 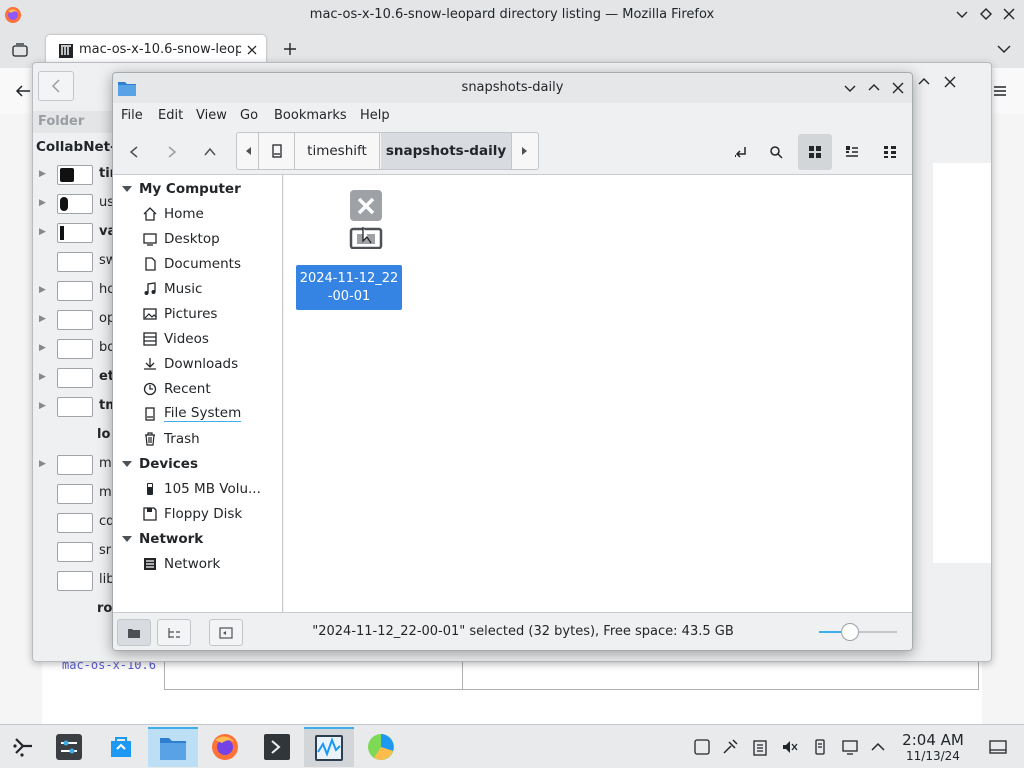 I want to click on bg-close-icon, so click(x=950, y=82).